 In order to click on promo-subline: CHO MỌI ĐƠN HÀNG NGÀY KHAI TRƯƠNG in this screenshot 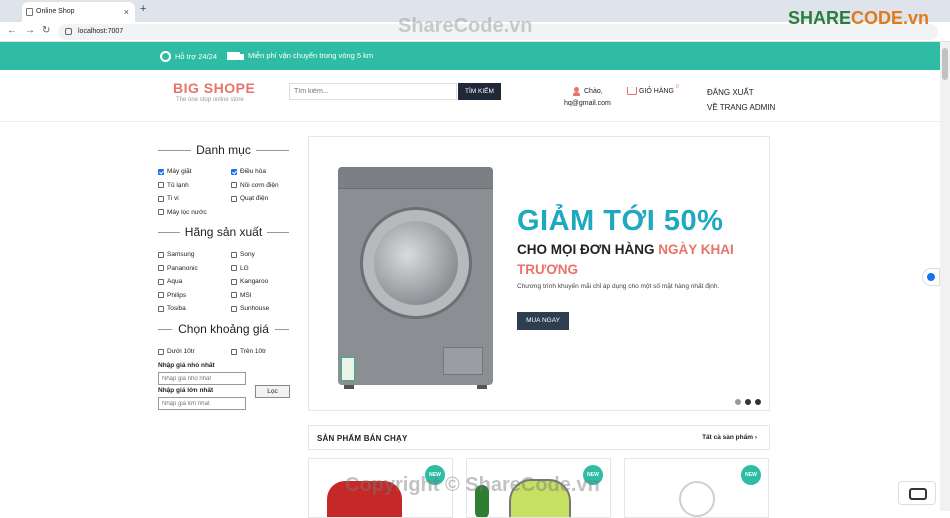, I will do `click(625, 259)`.